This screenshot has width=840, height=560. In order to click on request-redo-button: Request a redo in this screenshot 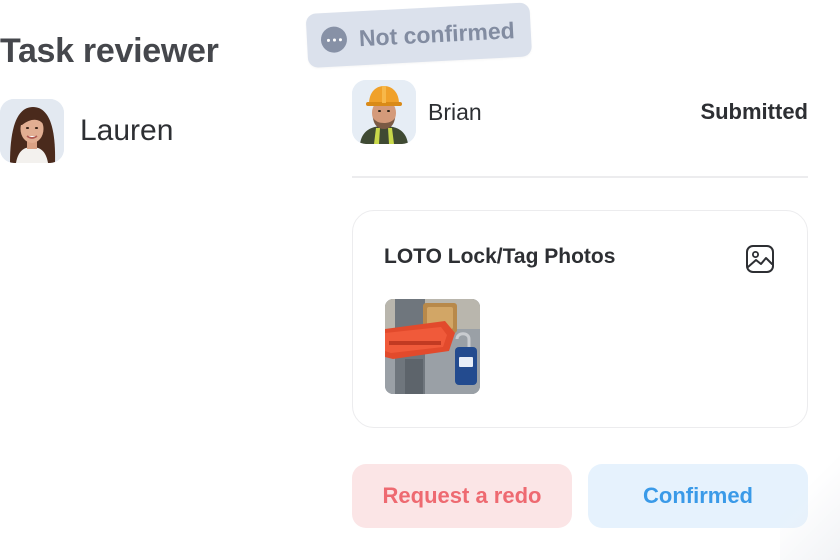, I will do `click(462, 496)`.